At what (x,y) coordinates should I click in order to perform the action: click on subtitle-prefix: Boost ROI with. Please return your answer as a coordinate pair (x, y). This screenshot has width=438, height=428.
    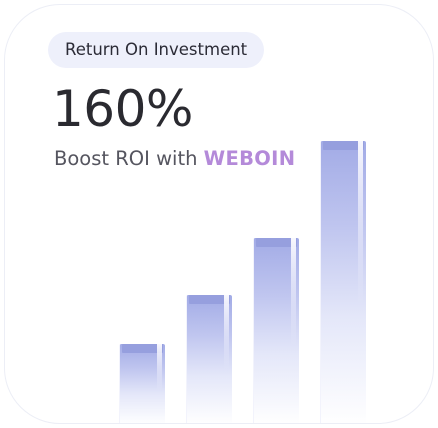
    Looking at the image, I should click on (129, 158).